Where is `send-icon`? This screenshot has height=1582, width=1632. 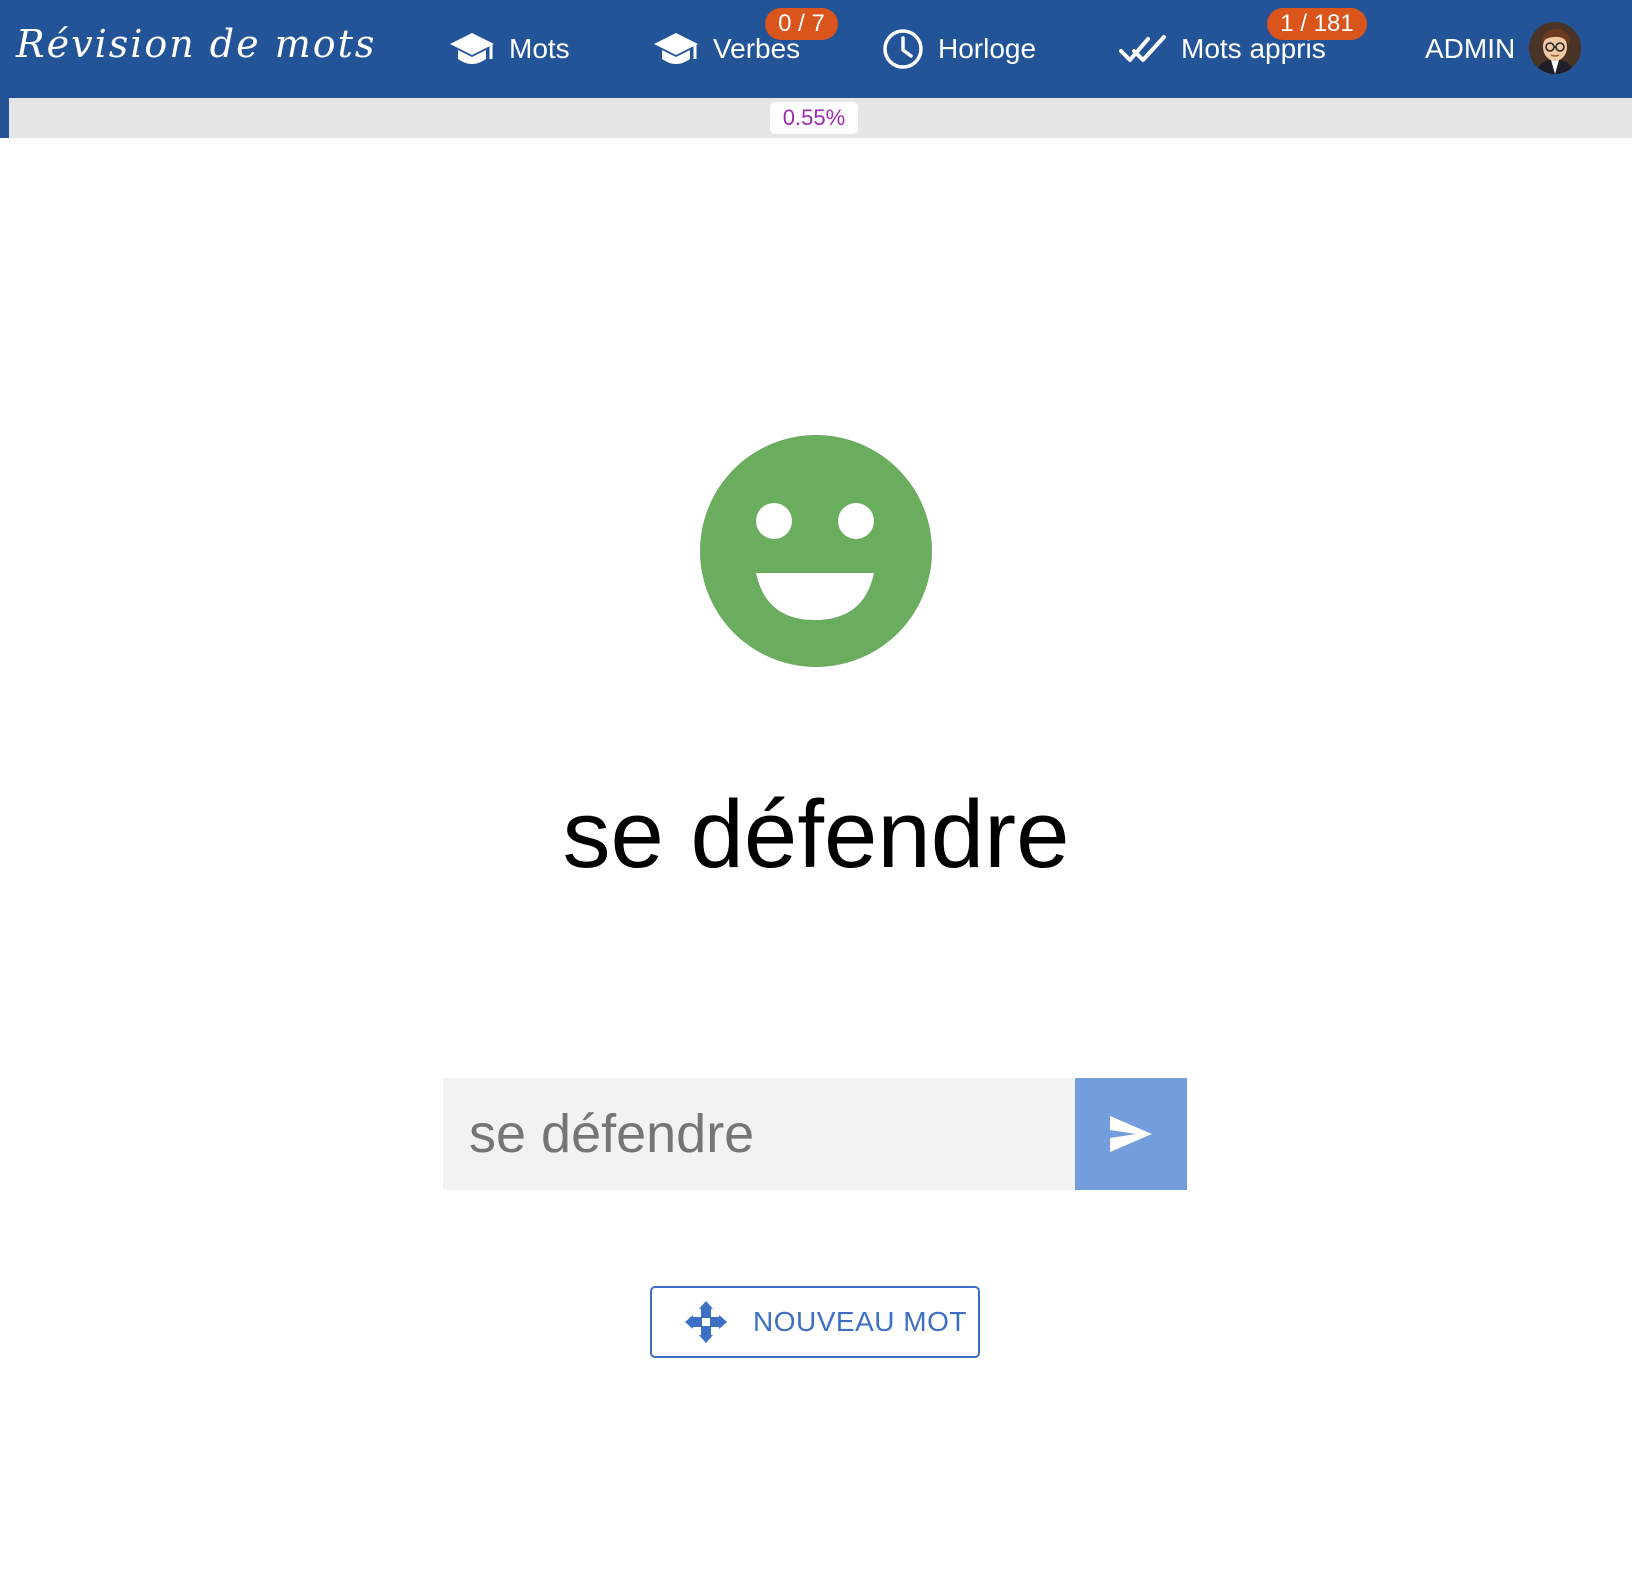 send-icon is located at coordinates (1131, 1134).